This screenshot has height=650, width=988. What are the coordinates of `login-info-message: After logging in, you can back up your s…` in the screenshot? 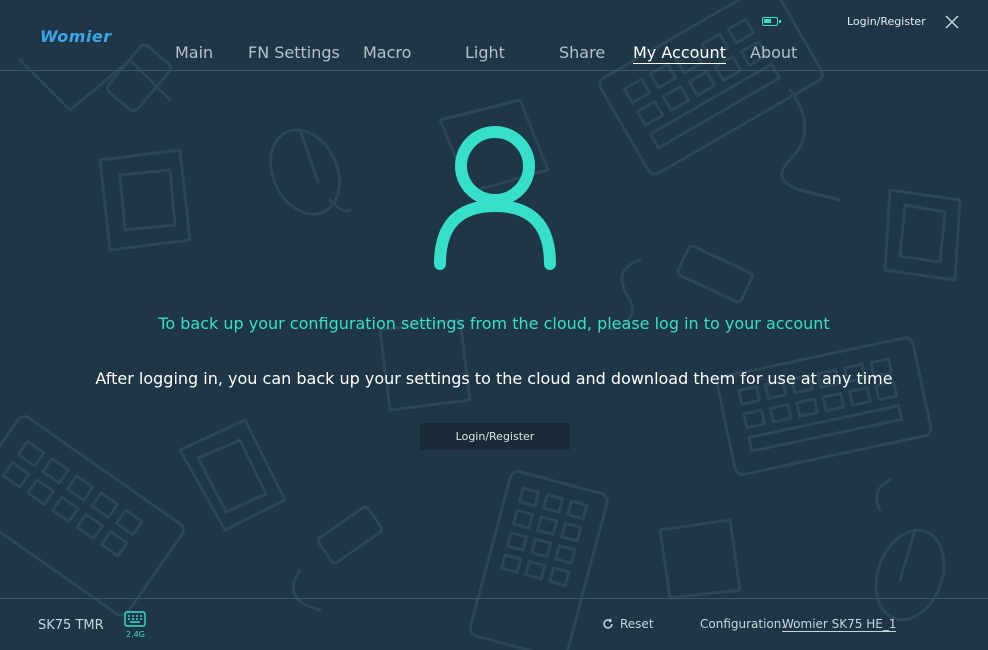 It's located at (494, 378).